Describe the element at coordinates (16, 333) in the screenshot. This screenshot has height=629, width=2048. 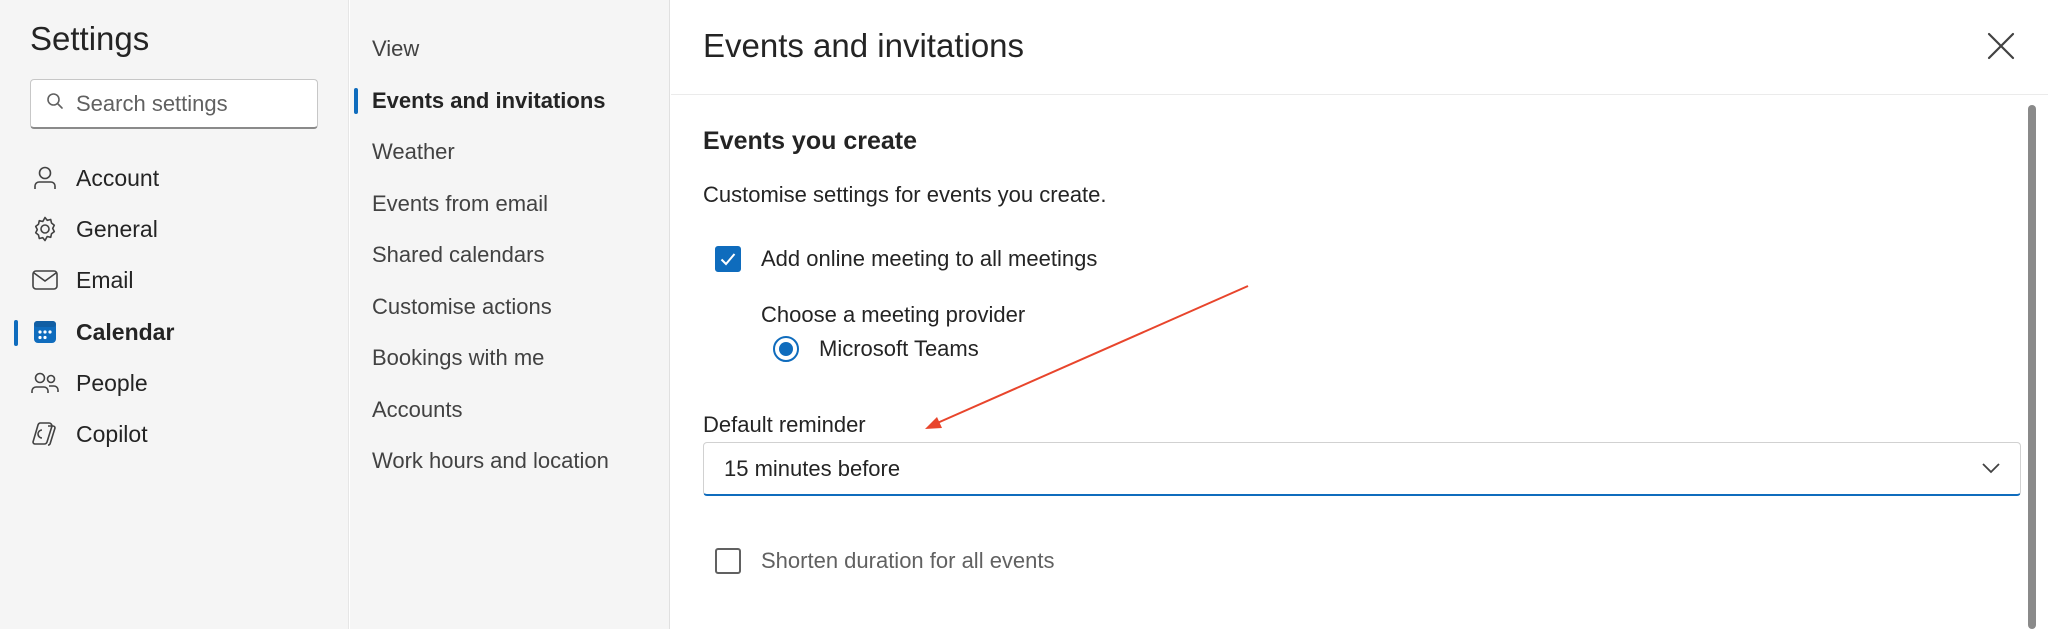
I see `active-indicator` at that location.